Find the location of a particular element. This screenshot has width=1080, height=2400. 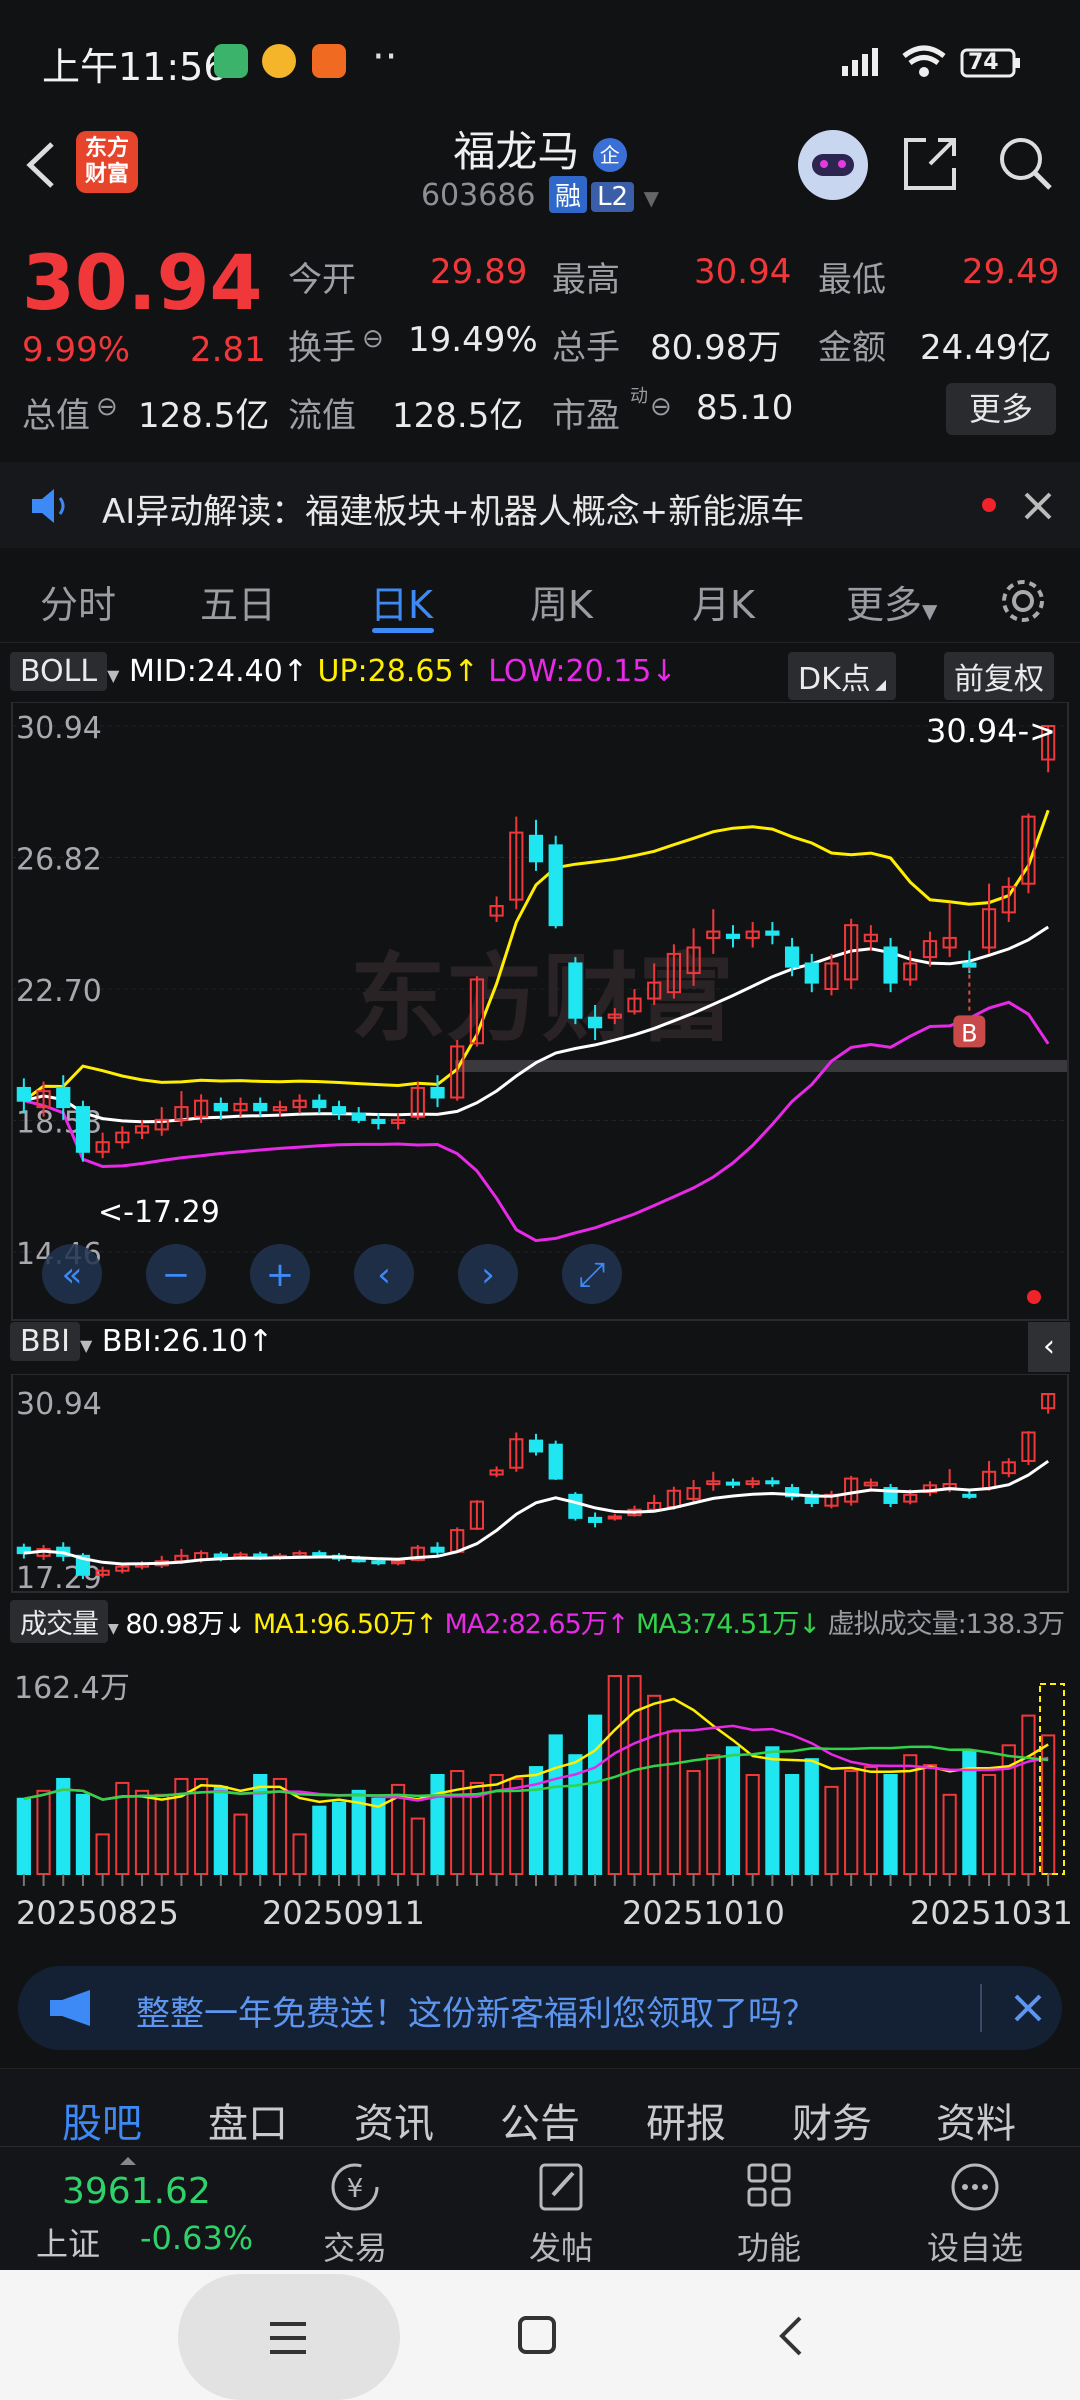

volume-ma3: MA3:74.51万 is located at coordinates (717, 1624).